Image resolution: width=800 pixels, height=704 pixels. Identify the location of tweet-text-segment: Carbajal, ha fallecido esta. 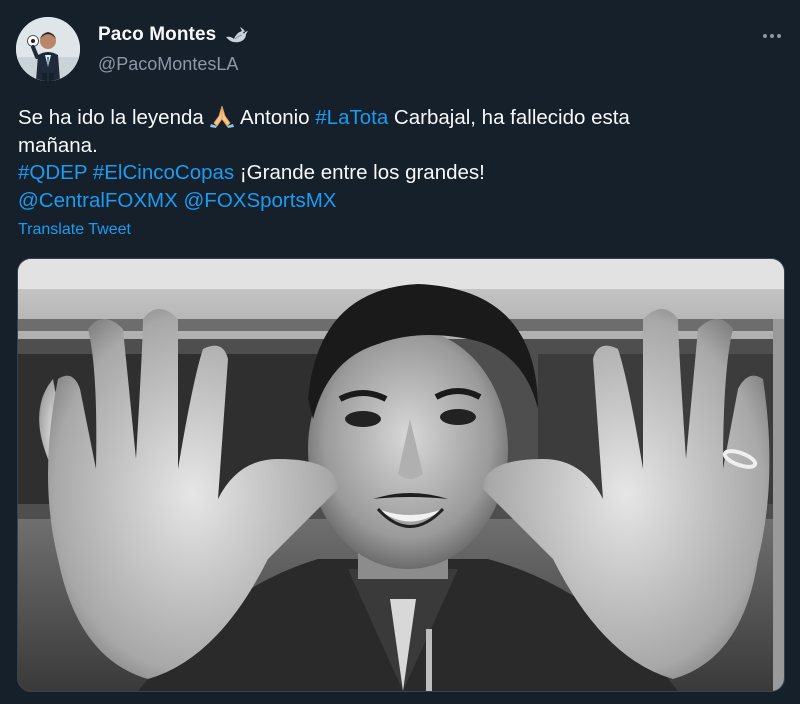
(509, 117).